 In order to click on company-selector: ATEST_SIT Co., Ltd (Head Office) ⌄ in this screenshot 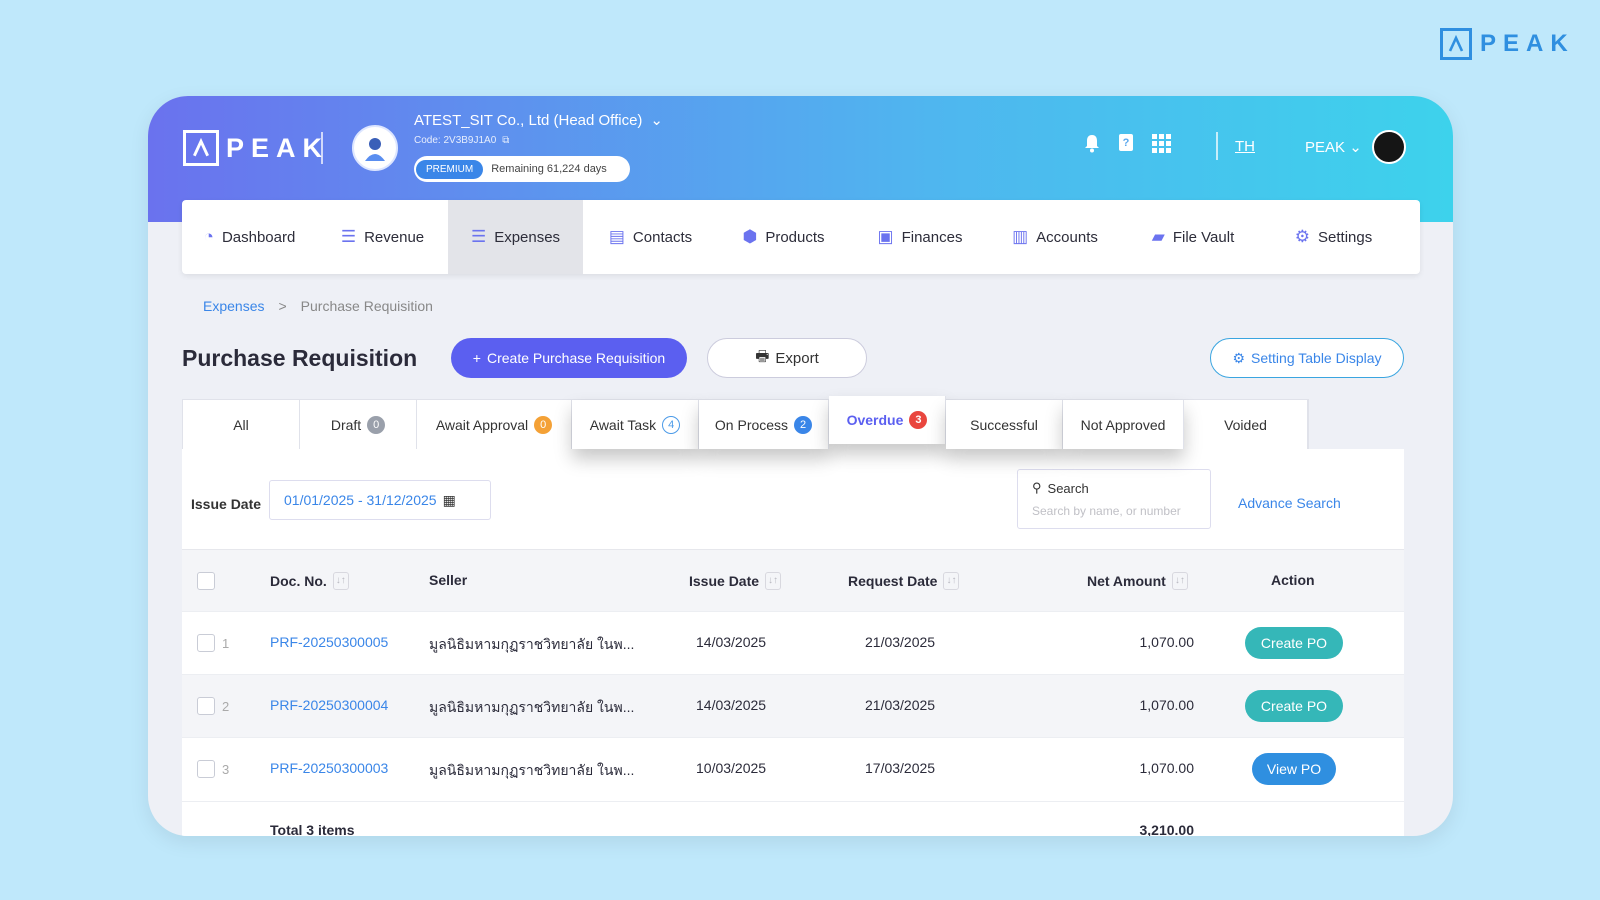, I will do `click(538, 120)`.